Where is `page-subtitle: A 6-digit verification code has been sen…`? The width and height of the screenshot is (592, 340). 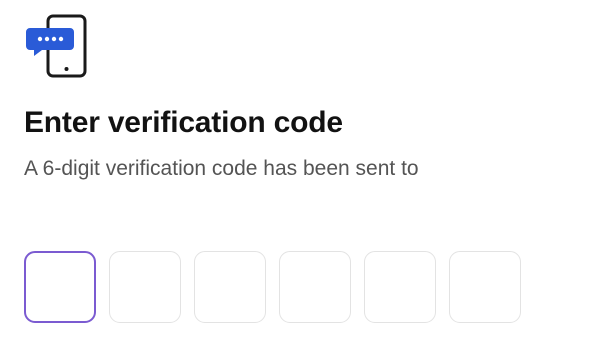 page-subtitle: A 6-digit verification code has been sen… is located at coordinates (221, 168).